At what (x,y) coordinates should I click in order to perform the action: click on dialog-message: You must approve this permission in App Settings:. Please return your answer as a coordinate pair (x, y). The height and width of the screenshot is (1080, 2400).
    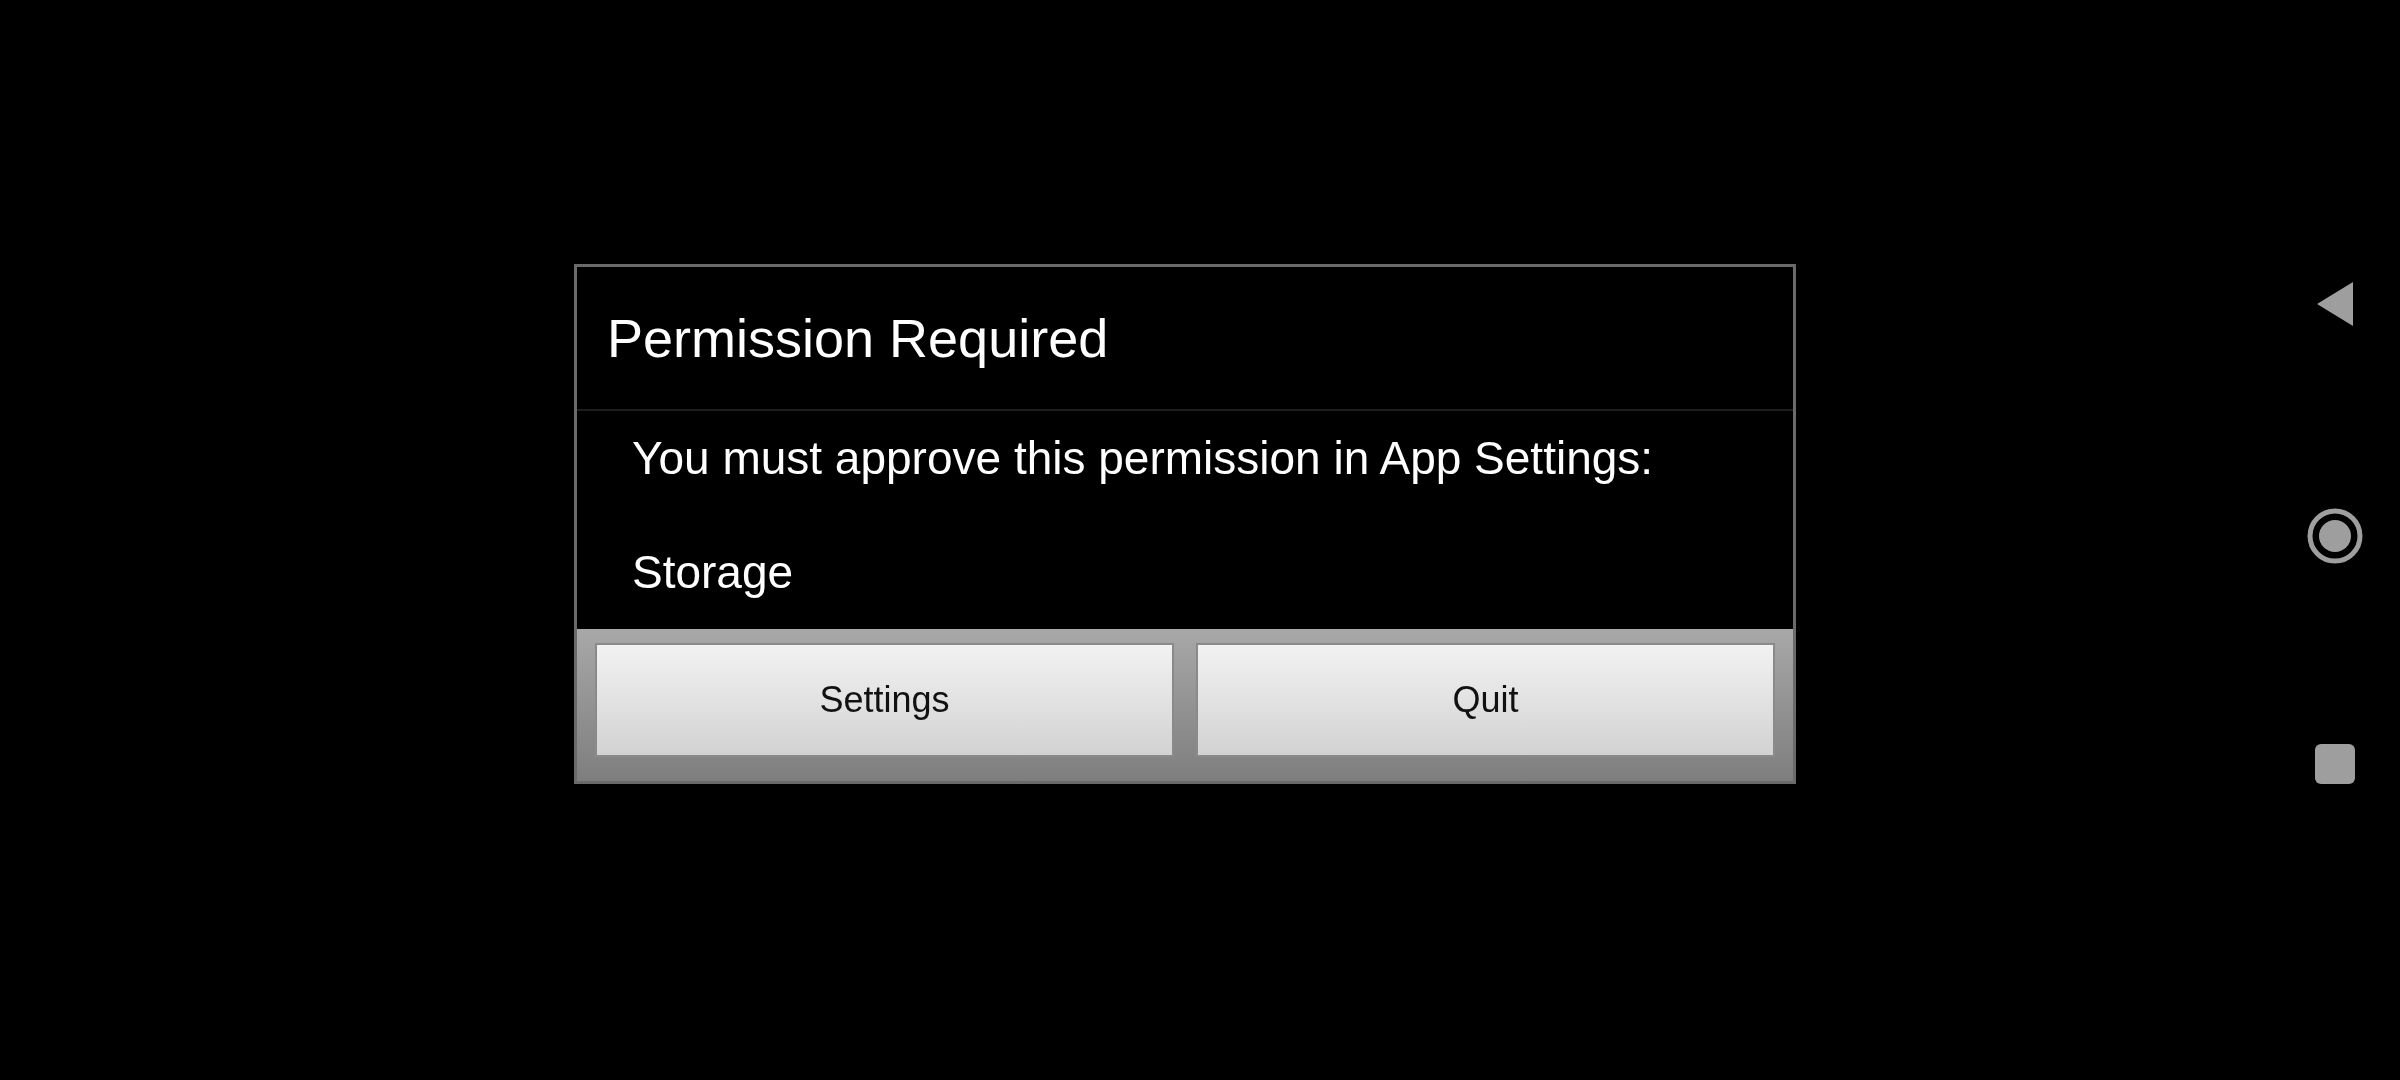
    Looking at the image, I should click on (1143, 458).